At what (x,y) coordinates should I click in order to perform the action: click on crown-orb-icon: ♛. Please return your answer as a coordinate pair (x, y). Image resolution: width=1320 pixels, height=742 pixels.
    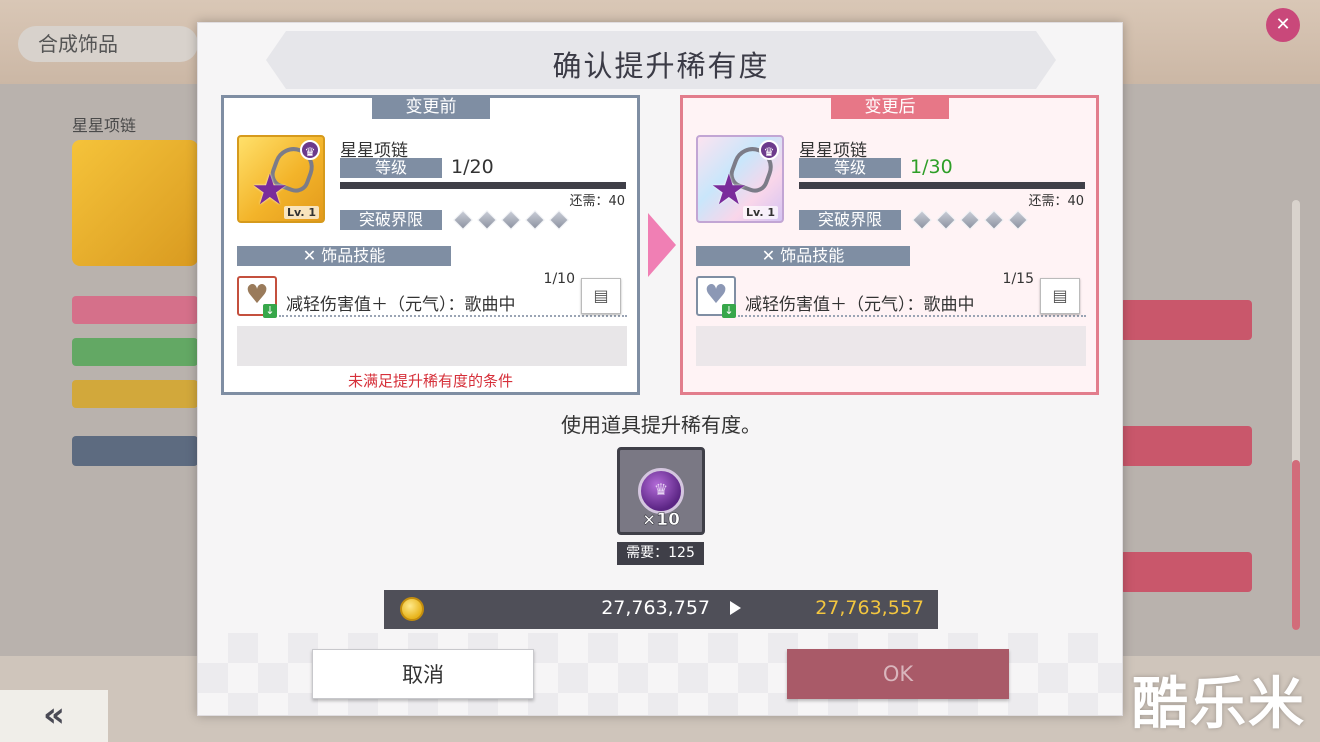
    Looking at the image, I should click on (661, 491).